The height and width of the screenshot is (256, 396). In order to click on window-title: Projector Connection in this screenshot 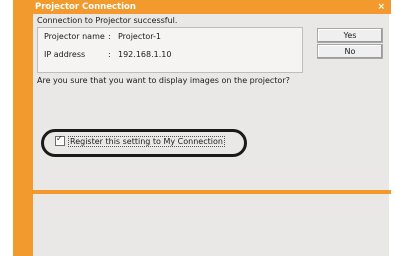, I will do `click(85, 7)`.